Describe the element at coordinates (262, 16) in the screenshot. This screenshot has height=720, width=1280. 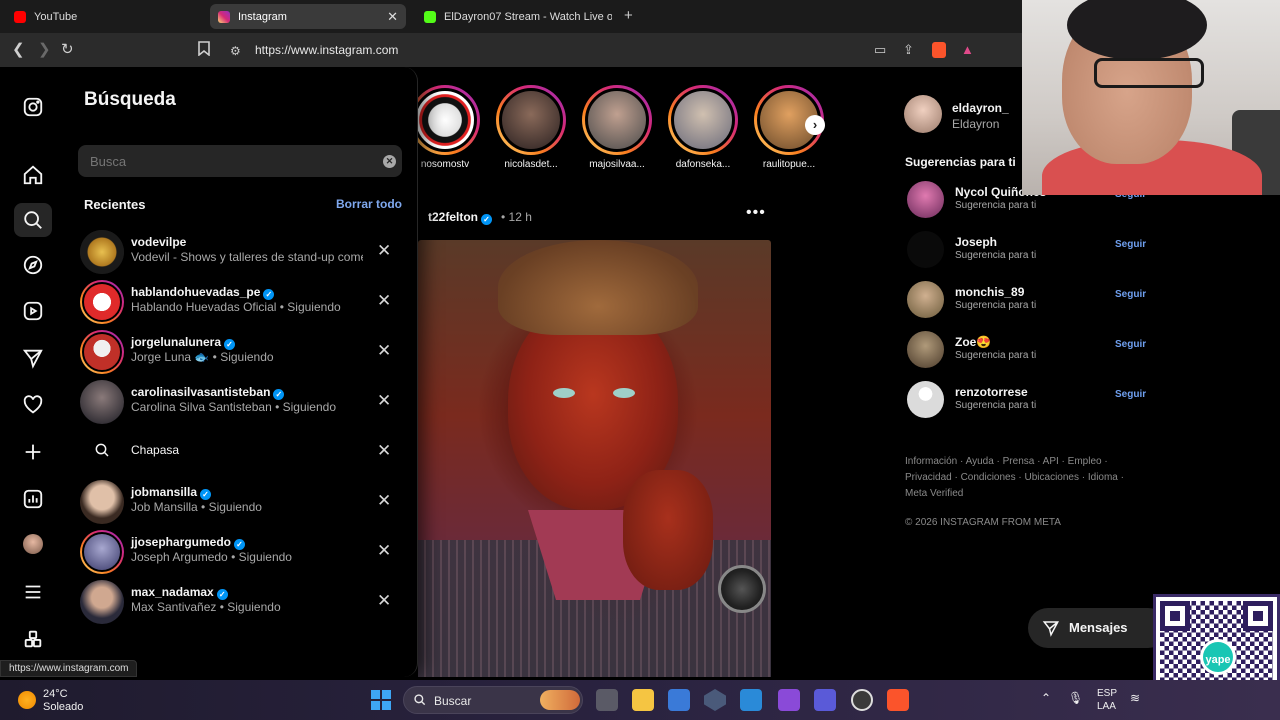
I see `tab-label: Instagram` at that location.